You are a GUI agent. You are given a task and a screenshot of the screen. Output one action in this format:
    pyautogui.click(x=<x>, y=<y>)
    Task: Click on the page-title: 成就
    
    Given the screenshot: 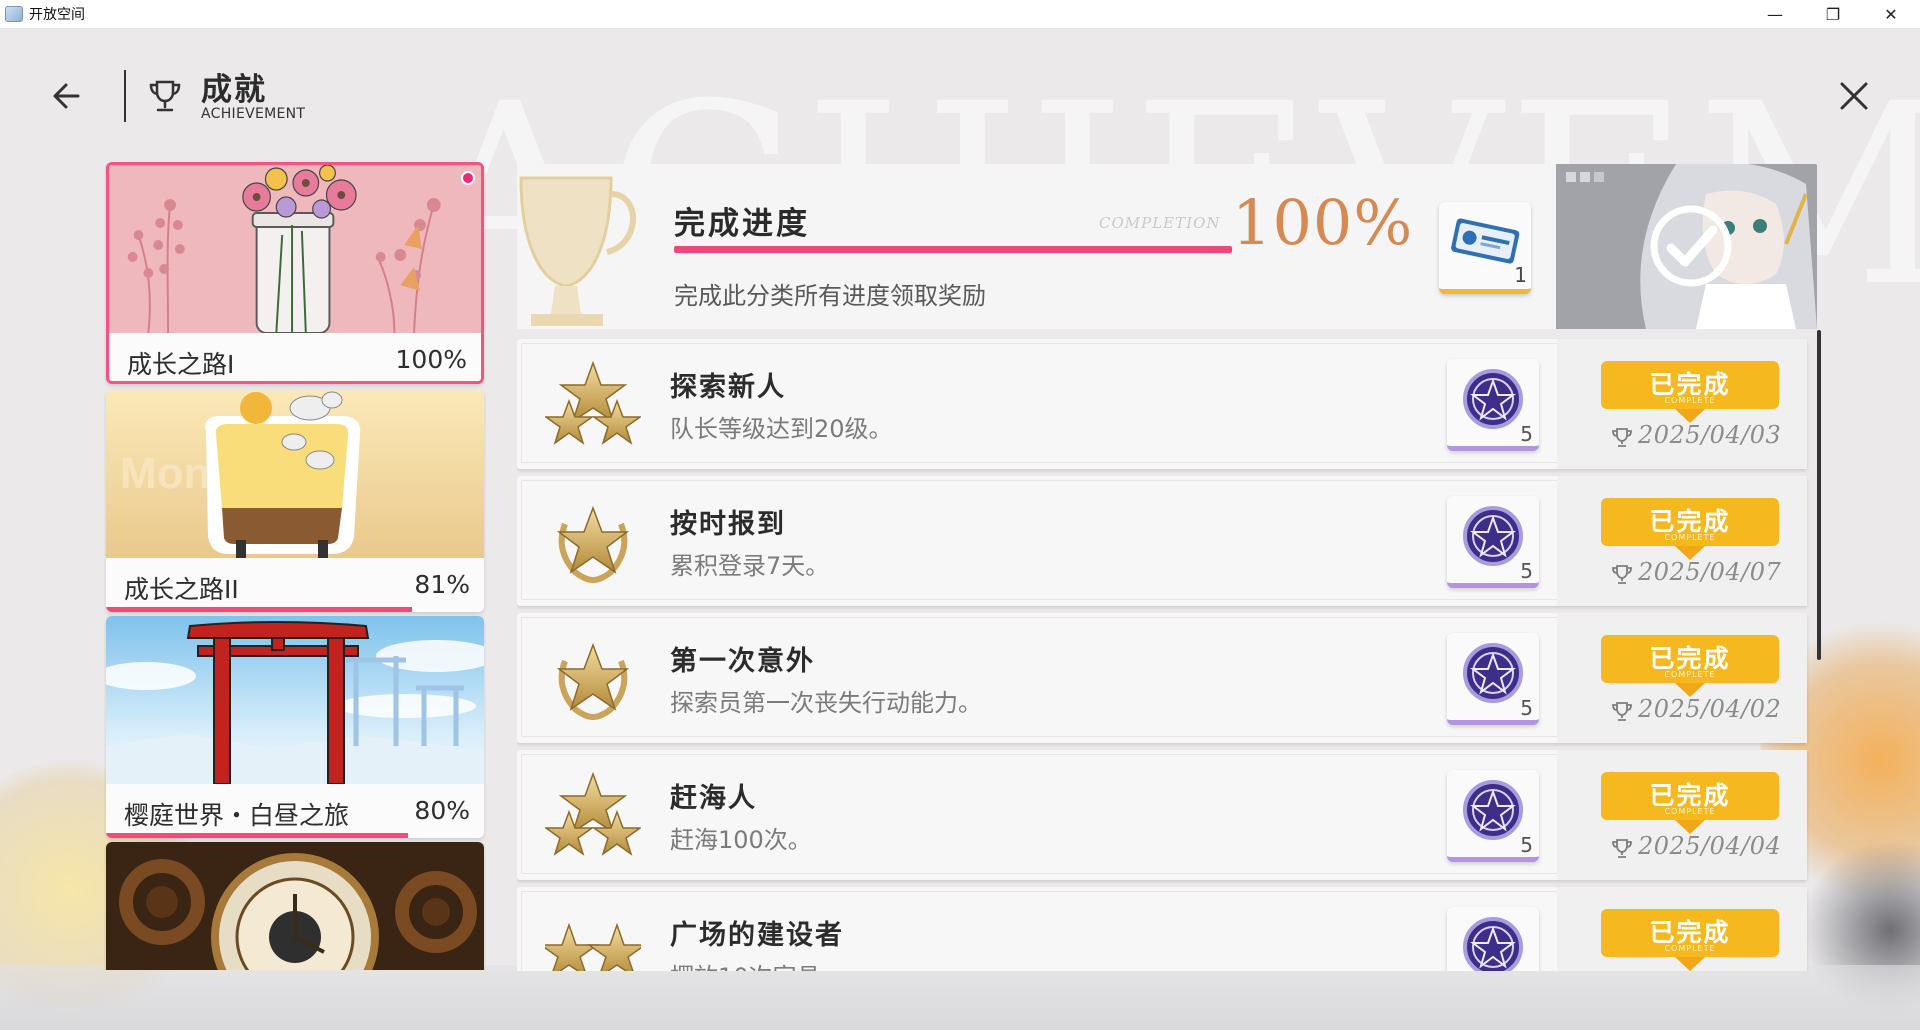 What is the action you would take?
    pyautogui.click(x=234, y=90)
    